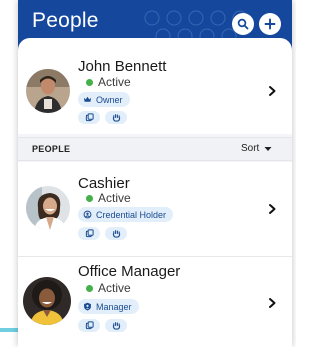  I want to click on role-badge: Credential Holder, so click(126, 214).